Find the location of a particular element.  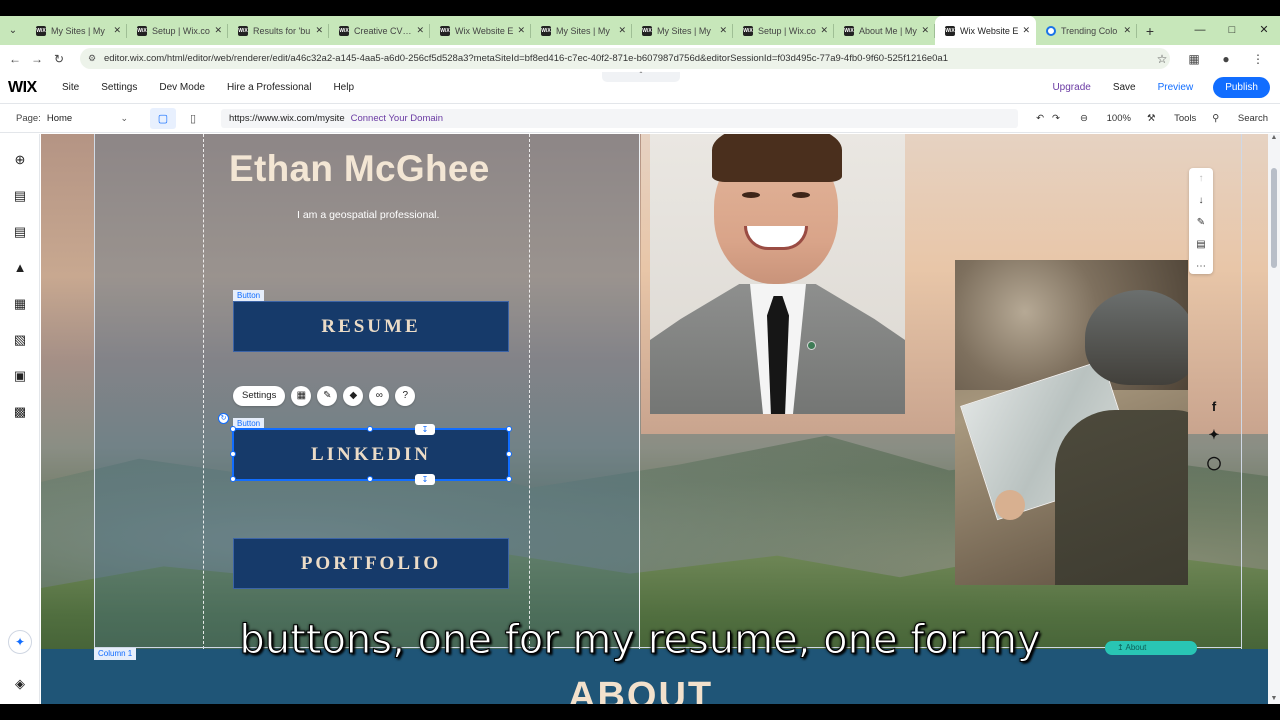

add-section-icon: ▤ is located at coordinates (20, 196).